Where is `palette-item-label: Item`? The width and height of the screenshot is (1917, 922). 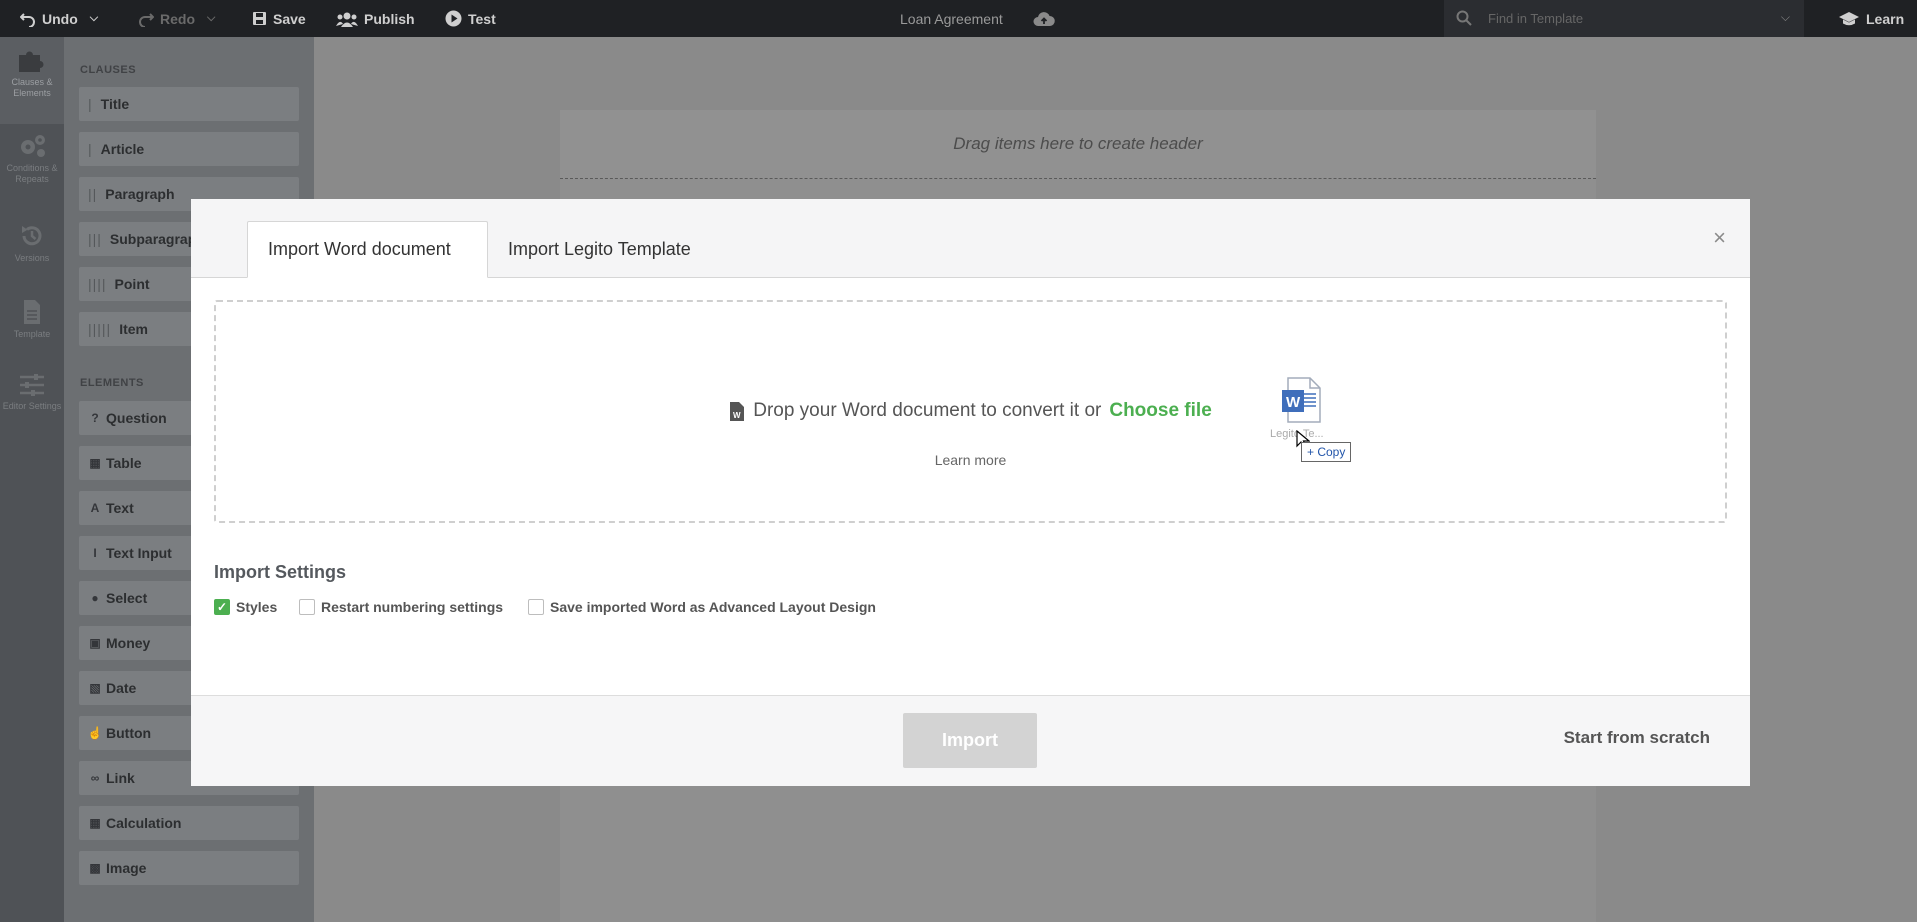
palette-item-label: Item is located at coordinates (133, 329).